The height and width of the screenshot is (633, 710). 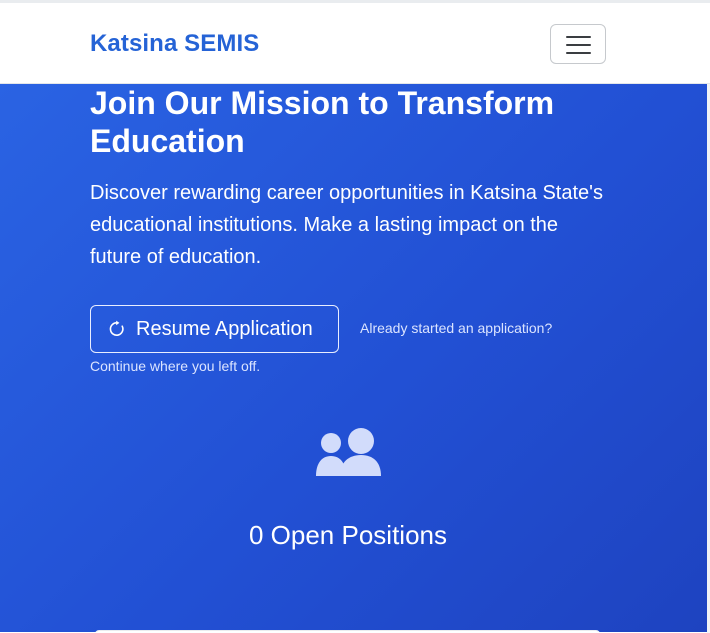 What do you see at coordinates (578, 44) in the screenshot?
I see `navbar-toggler-button` at bounding box center [578, 44].